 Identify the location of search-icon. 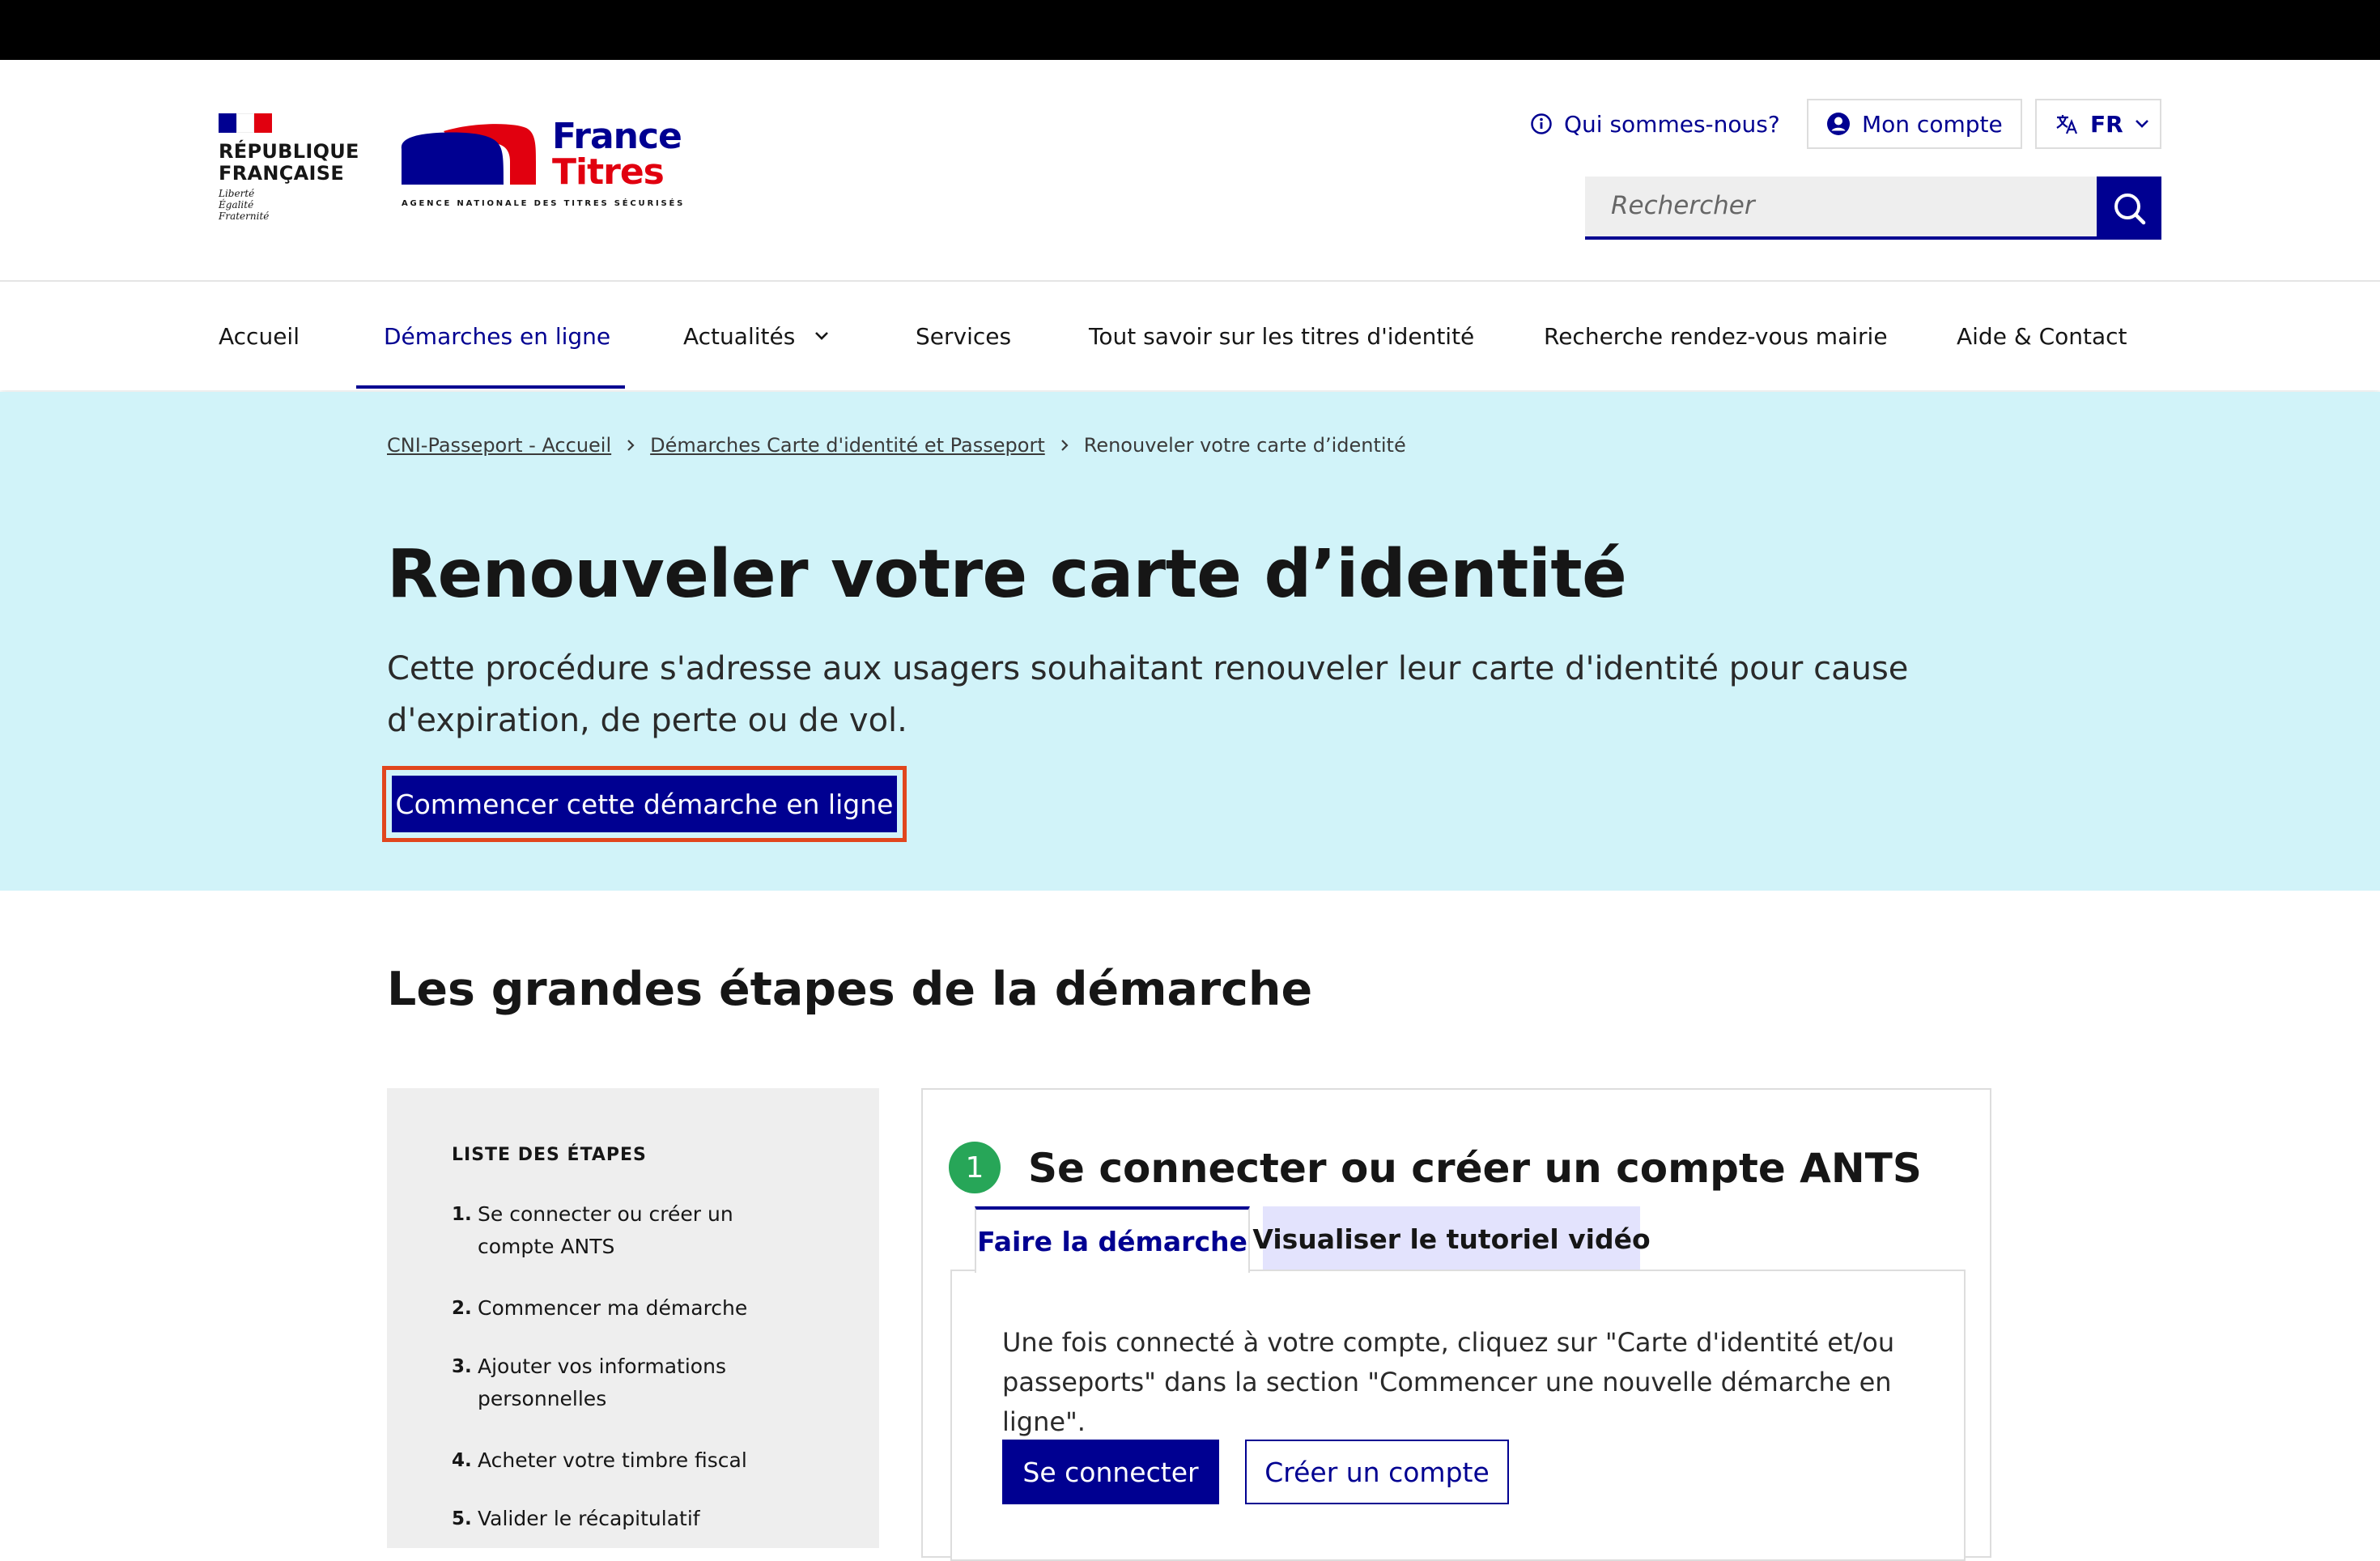
(2130, 209).